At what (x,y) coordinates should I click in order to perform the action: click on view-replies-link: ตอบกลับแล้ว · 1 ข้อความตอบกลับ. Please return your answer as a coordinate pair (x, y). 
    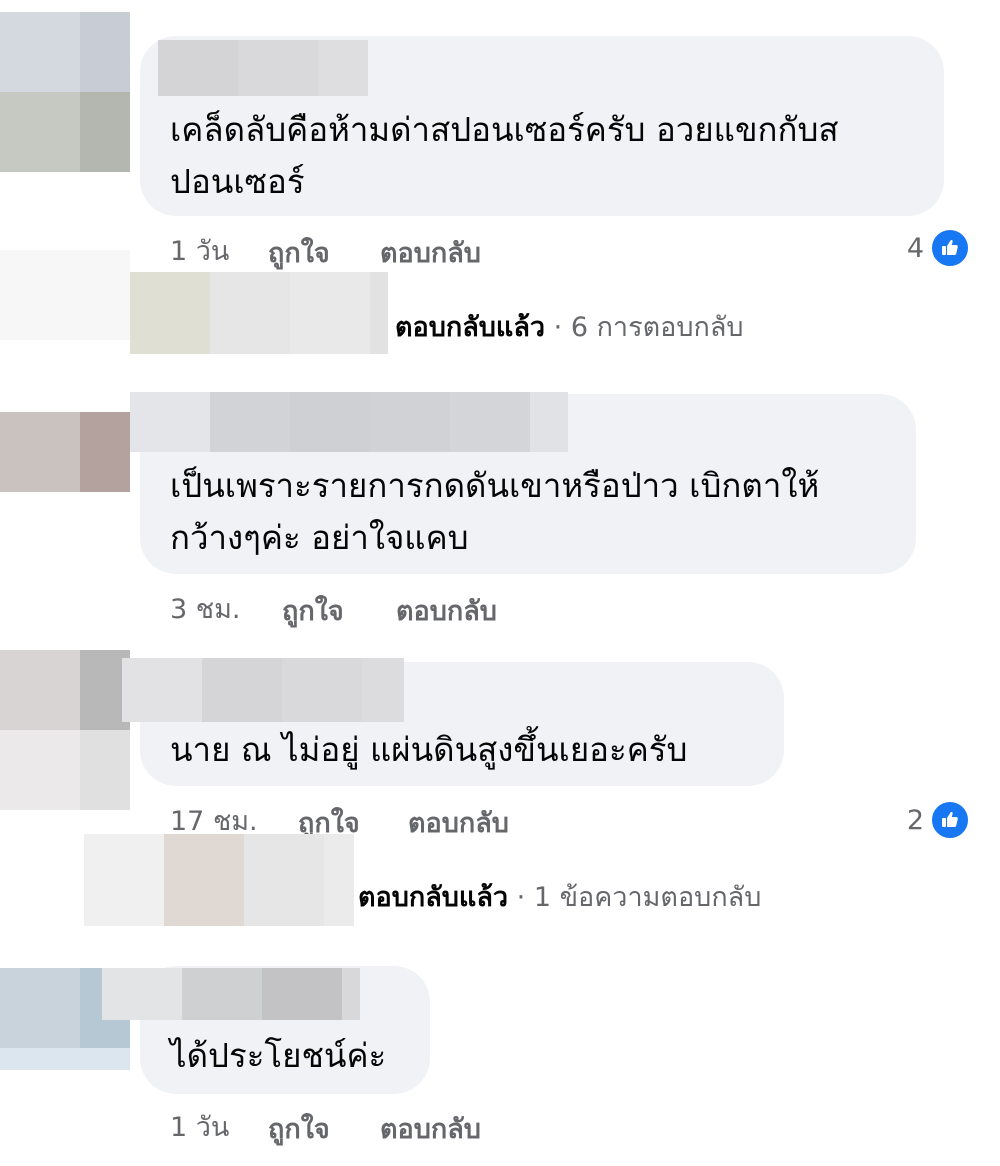
    Looking at the image, I should click on (559, 898).